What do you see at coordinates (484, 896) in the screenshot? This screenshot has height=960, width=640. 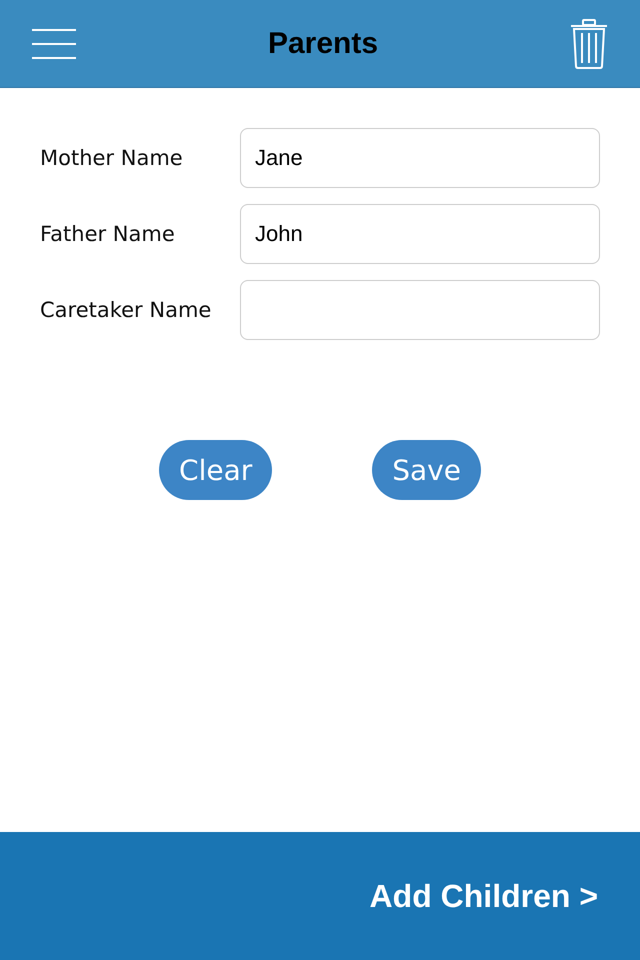 I see `add-children-link: Add Children >` at bounding box center [484, 896].